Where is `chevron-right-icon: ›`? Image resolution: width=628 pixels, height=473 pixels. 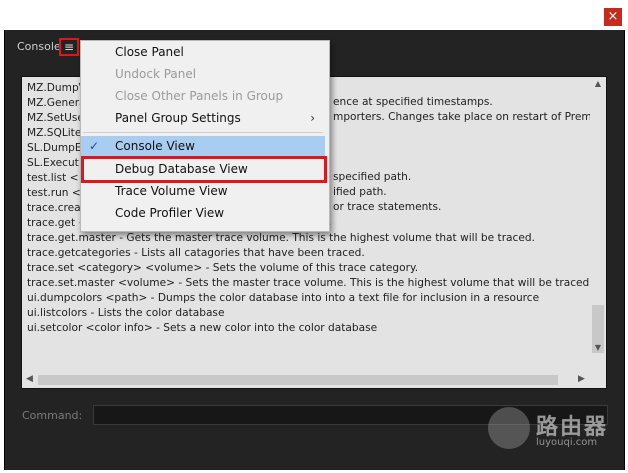 chevron-right-icon: › is located at coordinates (312, 118).